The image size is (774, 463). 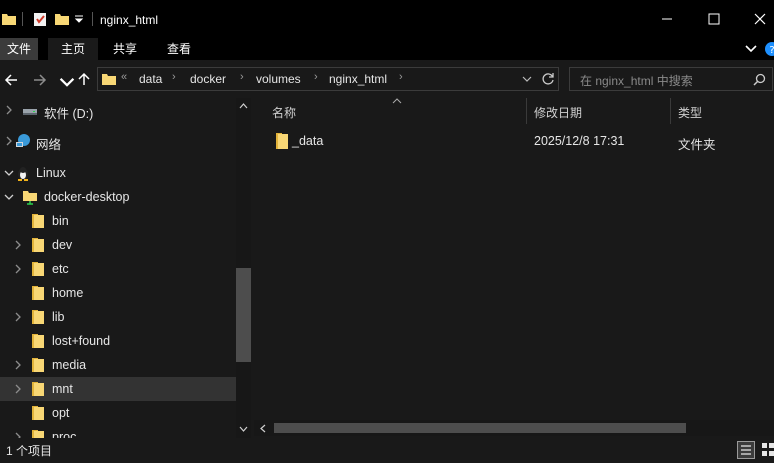 What do you see at coordinates (387, 49) in the screenshot?
I see `ribbon-tabs: 文件 主页 共享 查看 ?` at bounding box center [387, 49].